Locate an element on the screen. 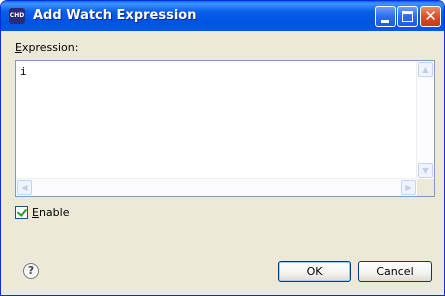 The width and height of the screenshot is (445, 296). expression-value: i is located at coordinates (23, 71).